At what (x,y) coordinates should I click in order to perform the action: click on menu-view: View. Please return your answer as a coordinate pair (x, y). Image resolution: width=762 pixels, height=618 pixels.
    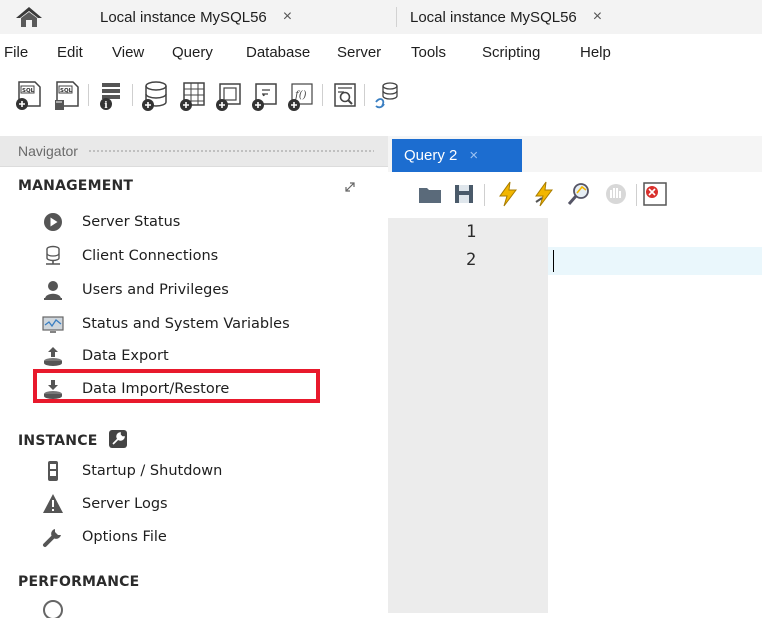
    Looking at the image, I should click on (128, 52).